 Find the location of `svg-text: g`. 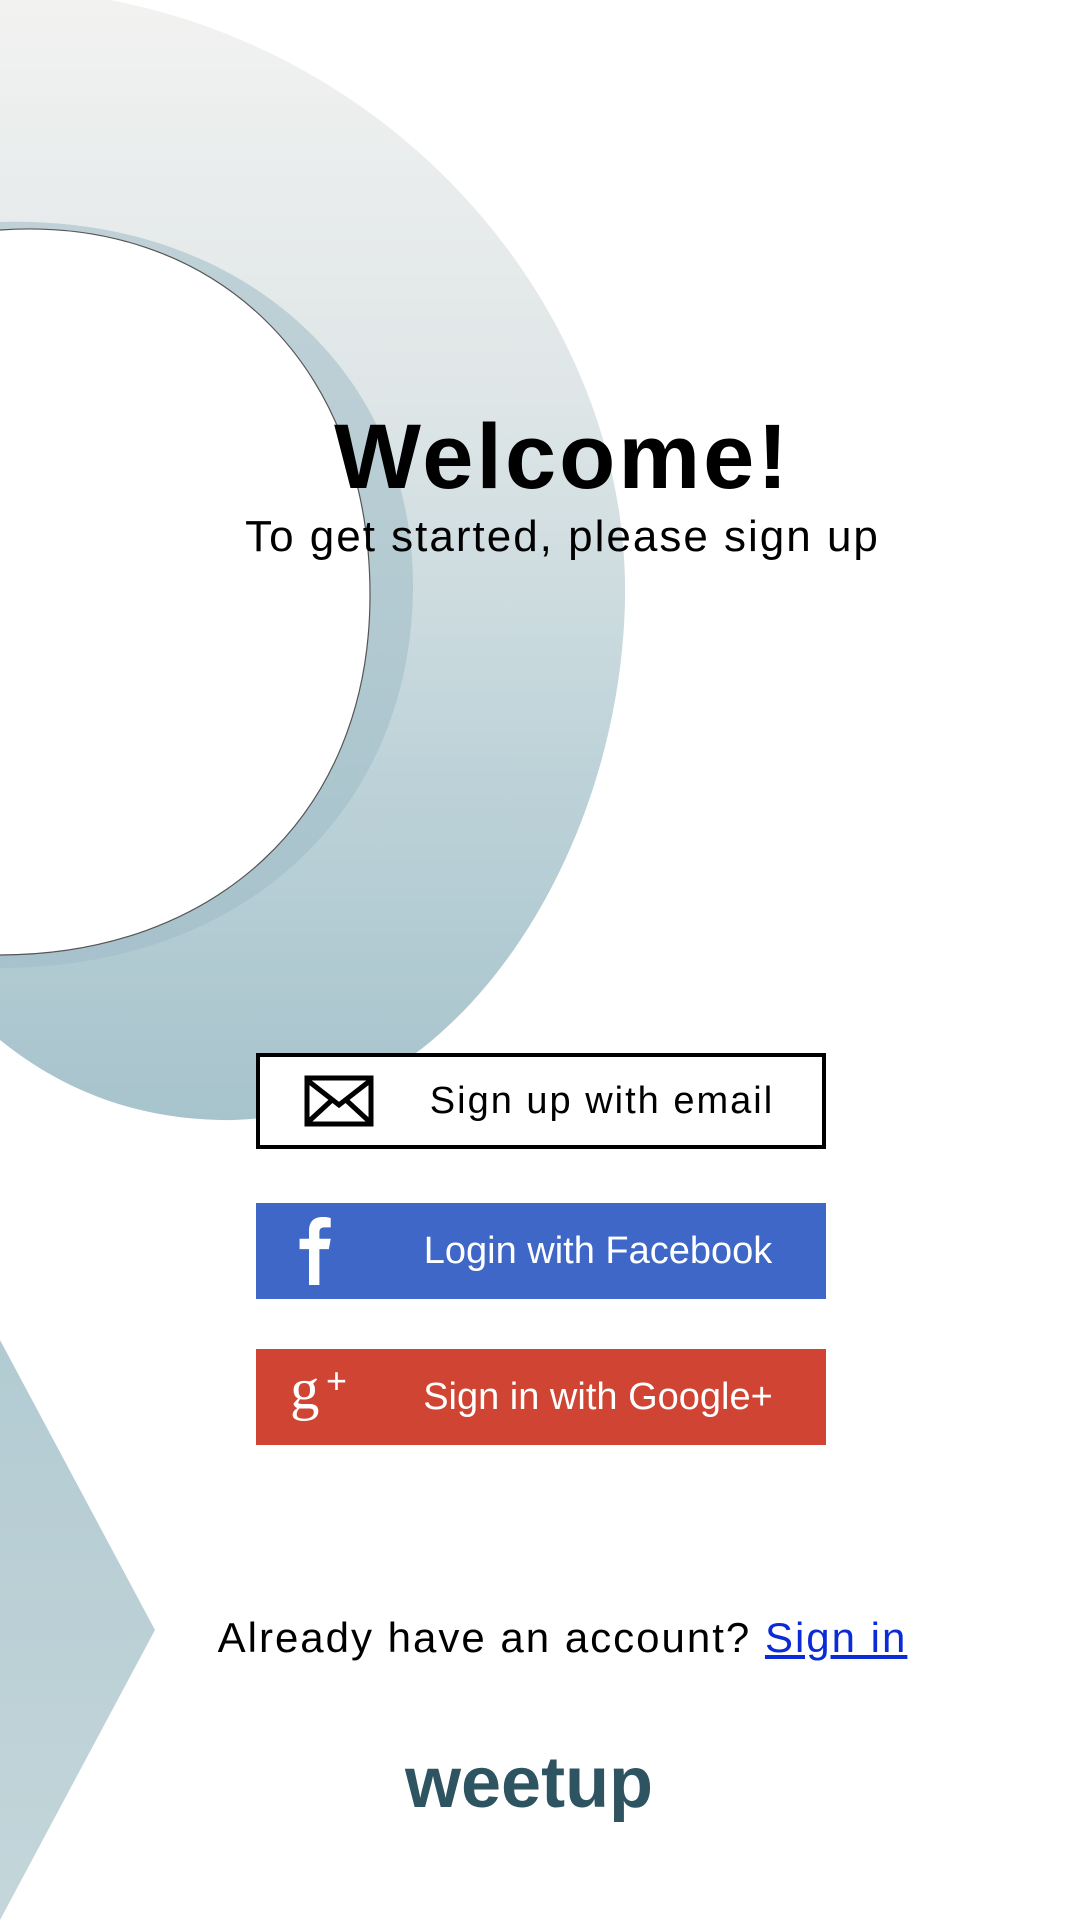

svg-text: g is located at coordinates (304, 1392).